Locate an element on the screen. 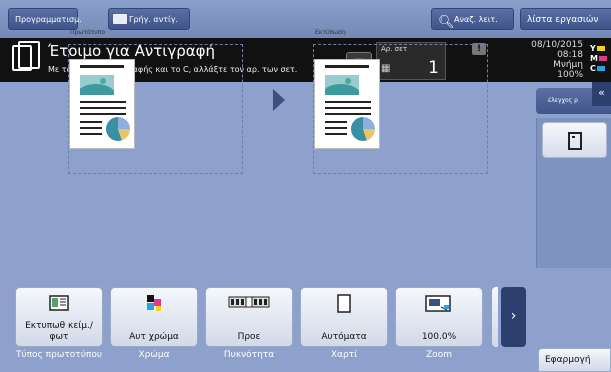 The image size is (611, 372). toner-magenta: M is located at coordinates (600, 59).